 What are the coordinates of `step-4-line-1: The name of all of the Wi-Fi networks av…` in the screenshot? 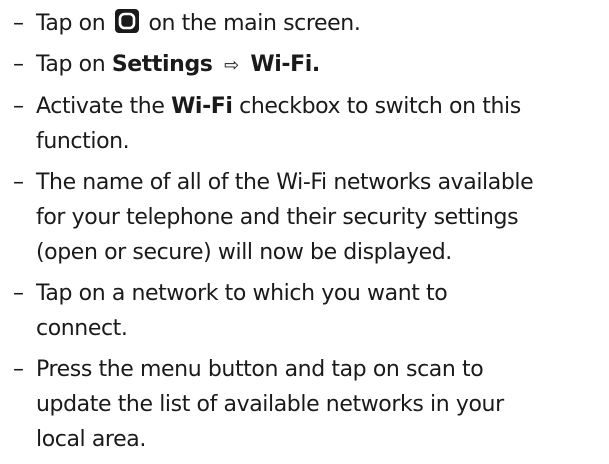 It's located at (285, 182).